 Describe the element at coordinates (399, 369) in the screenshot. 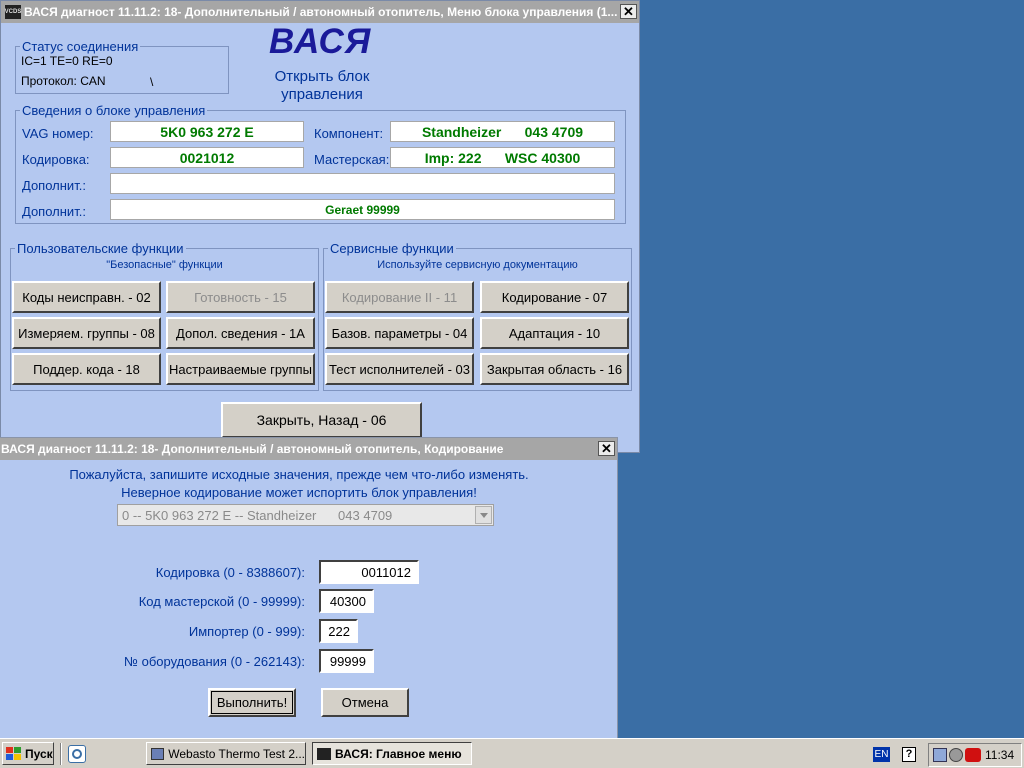

I see `output-tests-button: Тест исполнителей - 03` at that location.